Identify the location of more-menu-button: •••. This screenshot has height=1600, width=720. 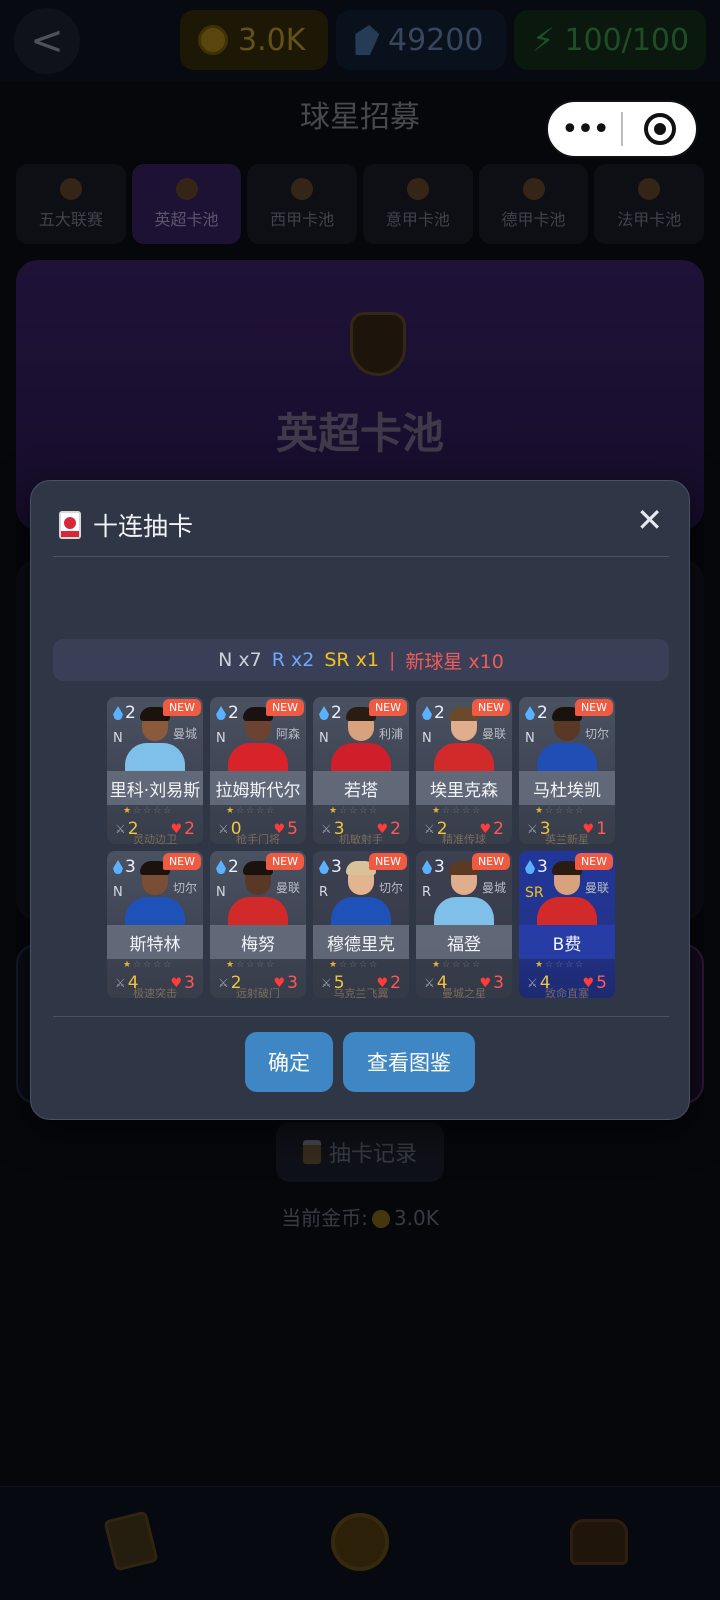
(584, 129).